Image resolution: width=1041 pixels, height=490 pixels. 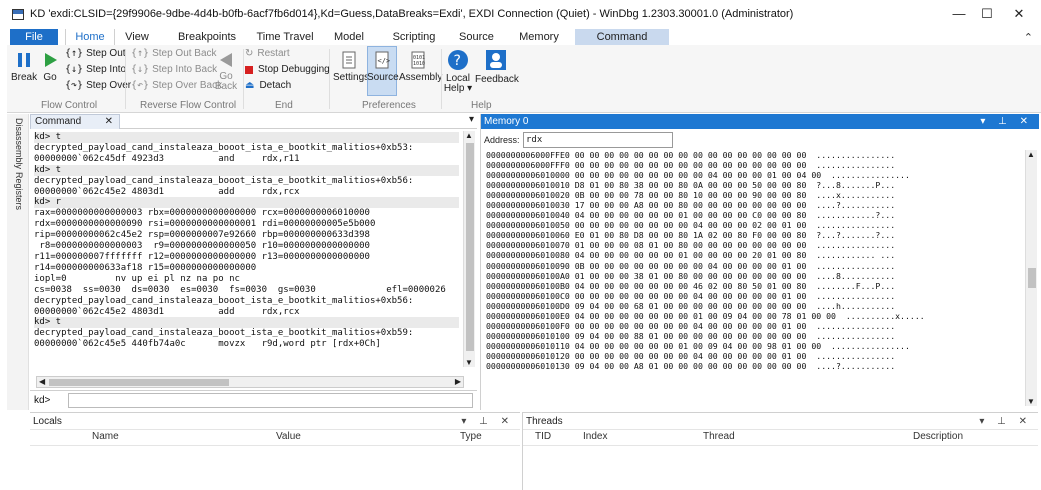 I want to click on local-help-button: ? Local Help ▾, so click(x=458, y=71).